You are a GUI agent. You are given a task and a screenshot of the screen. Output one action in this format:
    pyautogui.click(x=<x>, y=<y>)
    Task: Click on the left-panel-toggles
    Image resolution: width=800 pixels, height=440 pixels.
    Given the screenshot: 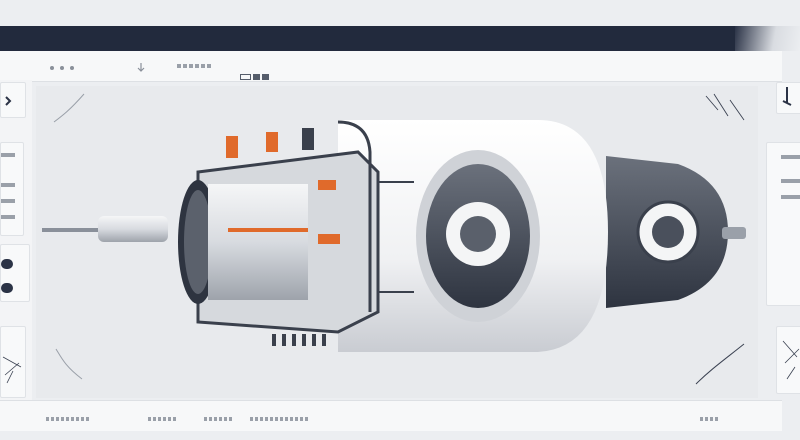 What is the action you would take?
    pyautogui.click(x=15, y=273)
    